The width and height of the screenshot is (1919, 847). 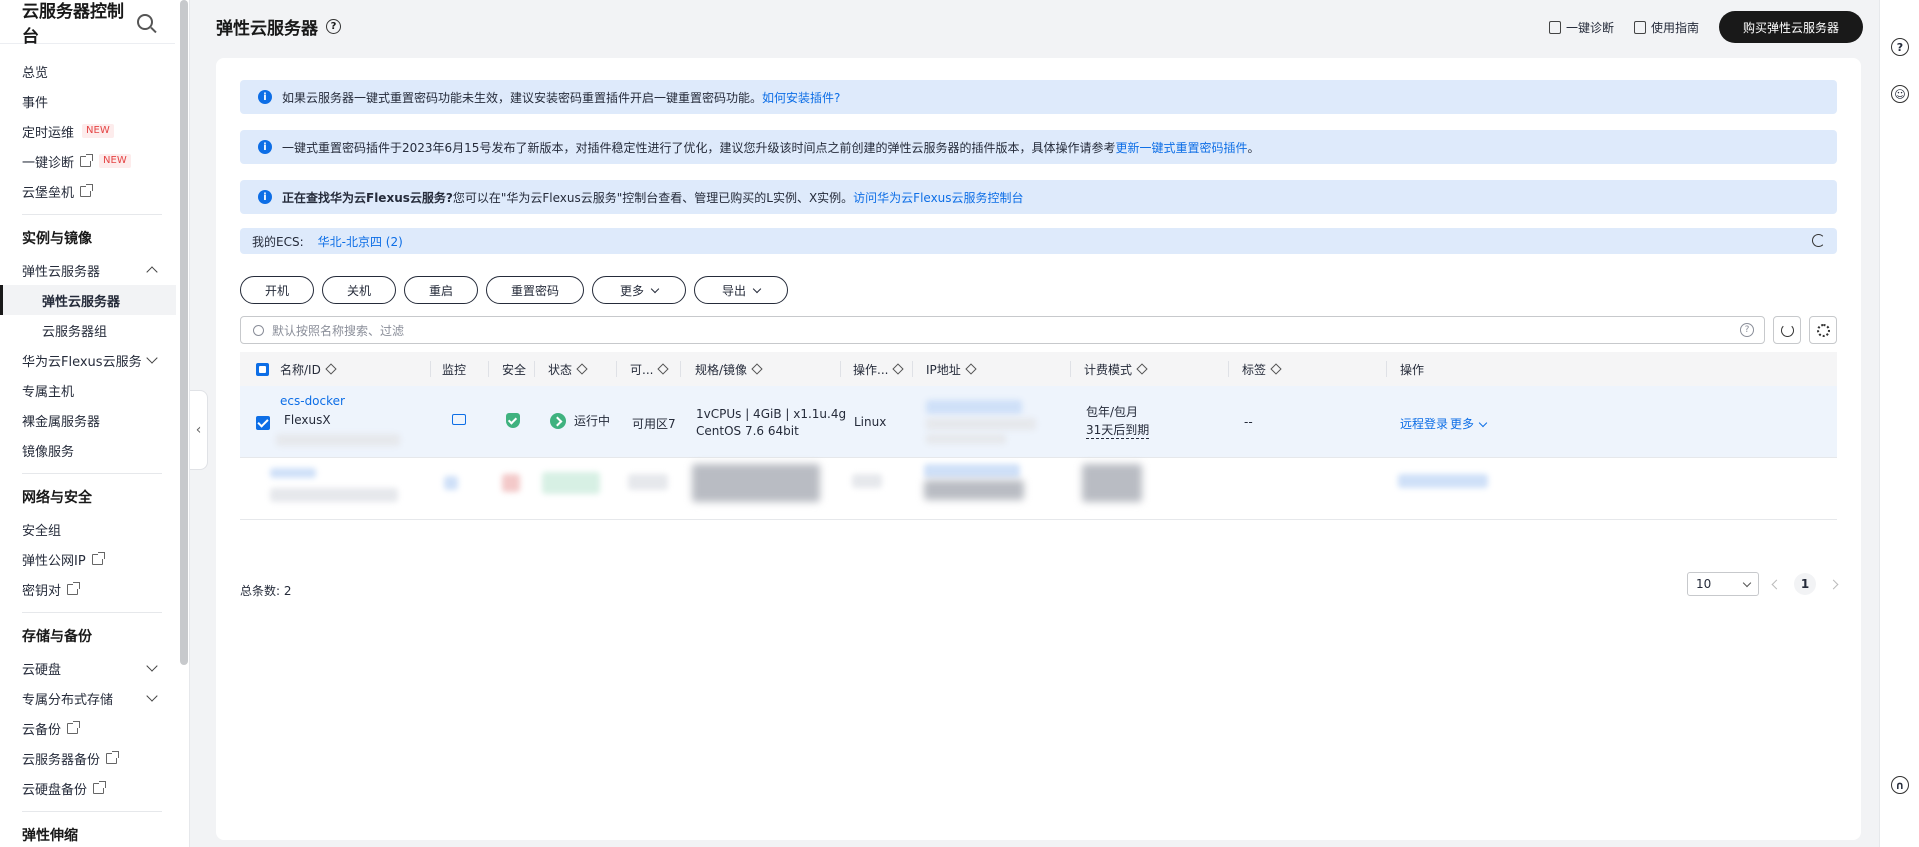 I want to click on book-icon, so click(x=1639, y=27).